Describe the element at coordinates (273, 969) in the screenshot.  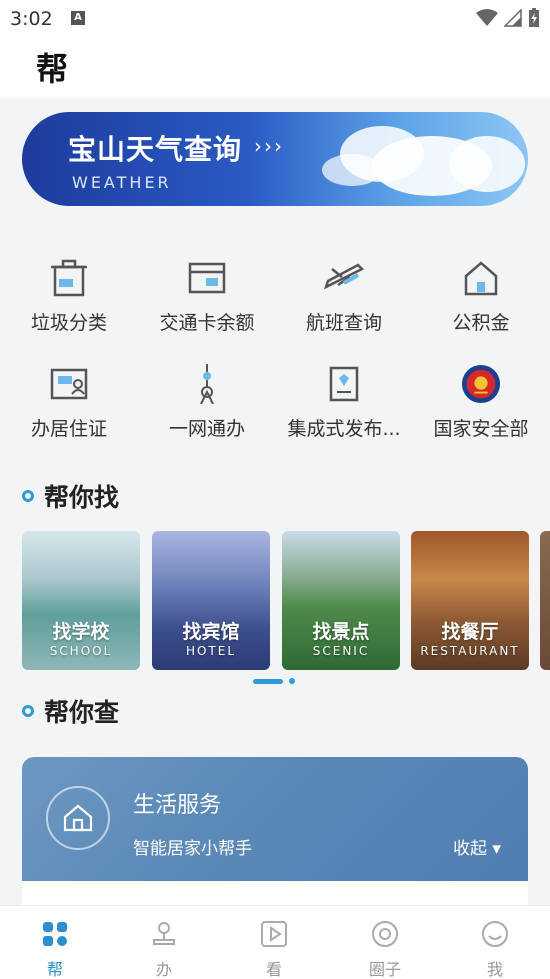
I see `nav-label: 看` at that location.